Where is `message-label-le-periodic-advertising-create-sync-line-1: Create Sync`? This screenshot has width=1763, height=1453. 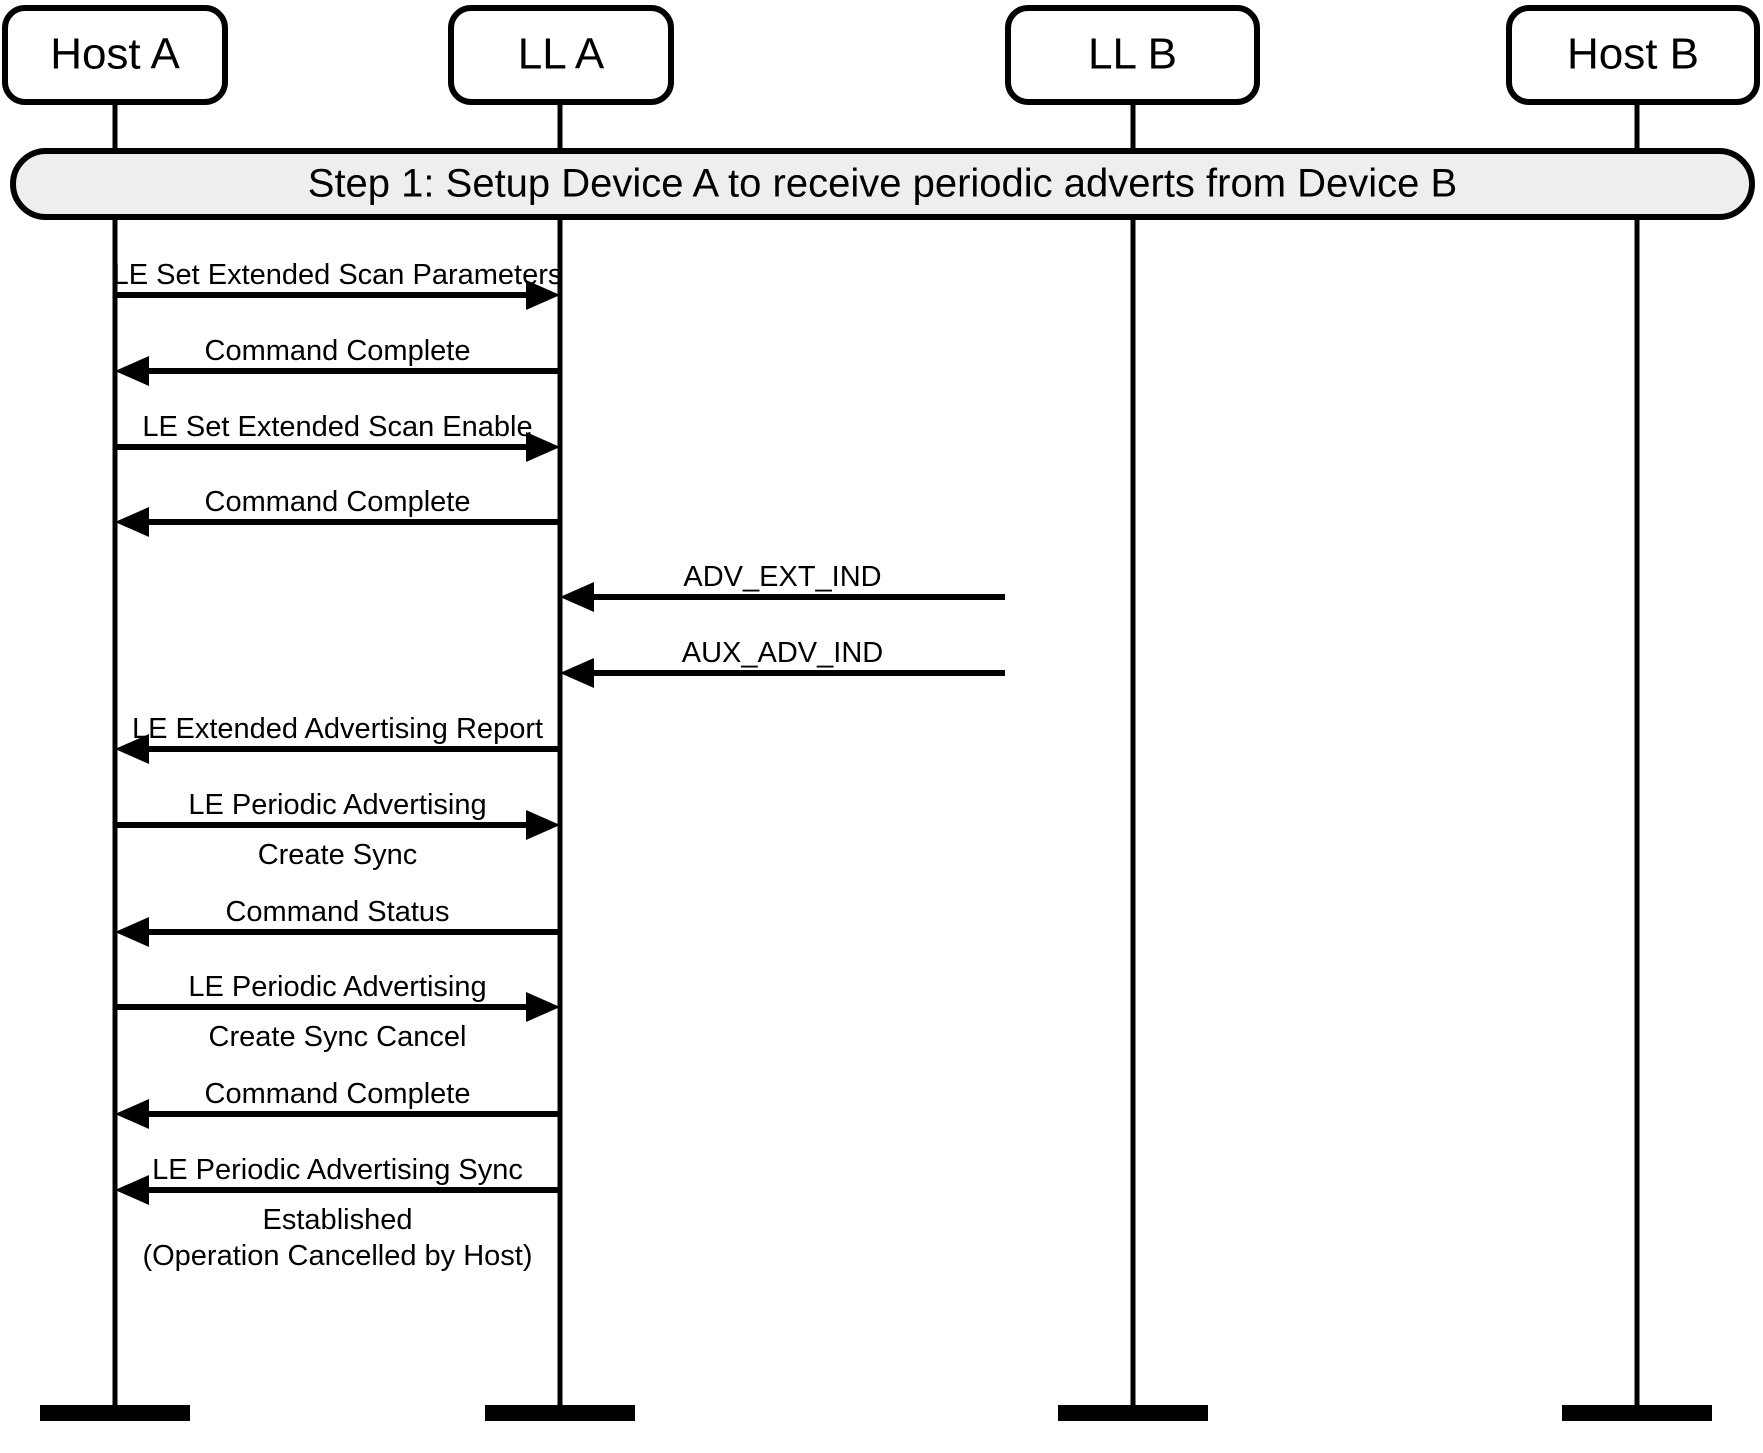
message-label-le-periodic-advertising-create-sync-line-1: Create Sync is located at coordinates (338, 855).